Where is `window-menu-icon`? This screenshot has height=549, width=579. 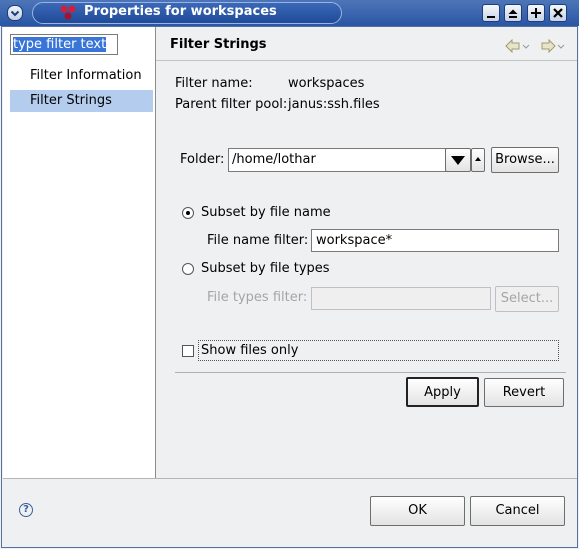 window-menu-icon is located at coordinates (15, 13).